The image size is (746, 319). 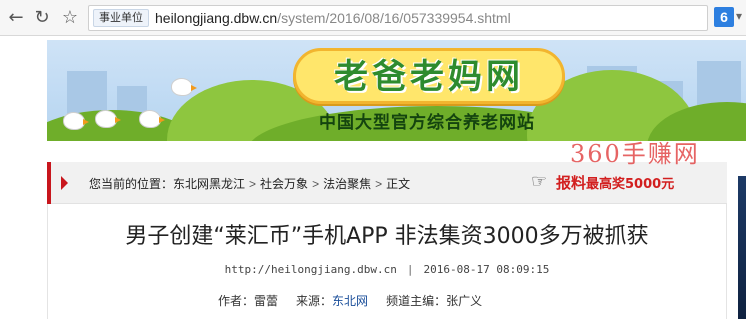 I want to click on breadcrumb-trail: 您当前的位置：东北网黑龙江 > 社会万象 > 法治聚焦 > 正文, so click(x=249, y=184).